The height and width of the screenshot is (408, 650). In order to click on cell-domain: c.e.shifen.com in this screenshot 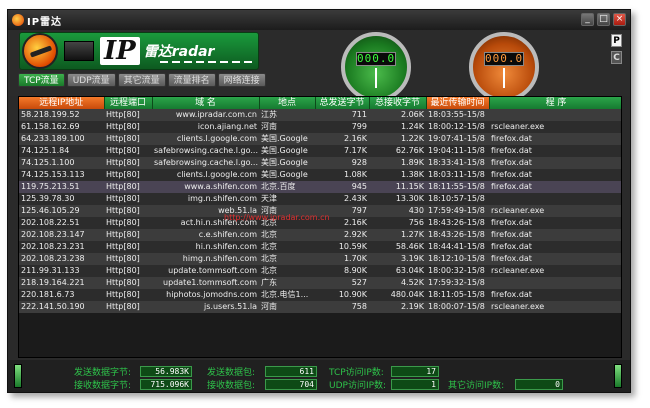, I will do `click(205, 235)`.